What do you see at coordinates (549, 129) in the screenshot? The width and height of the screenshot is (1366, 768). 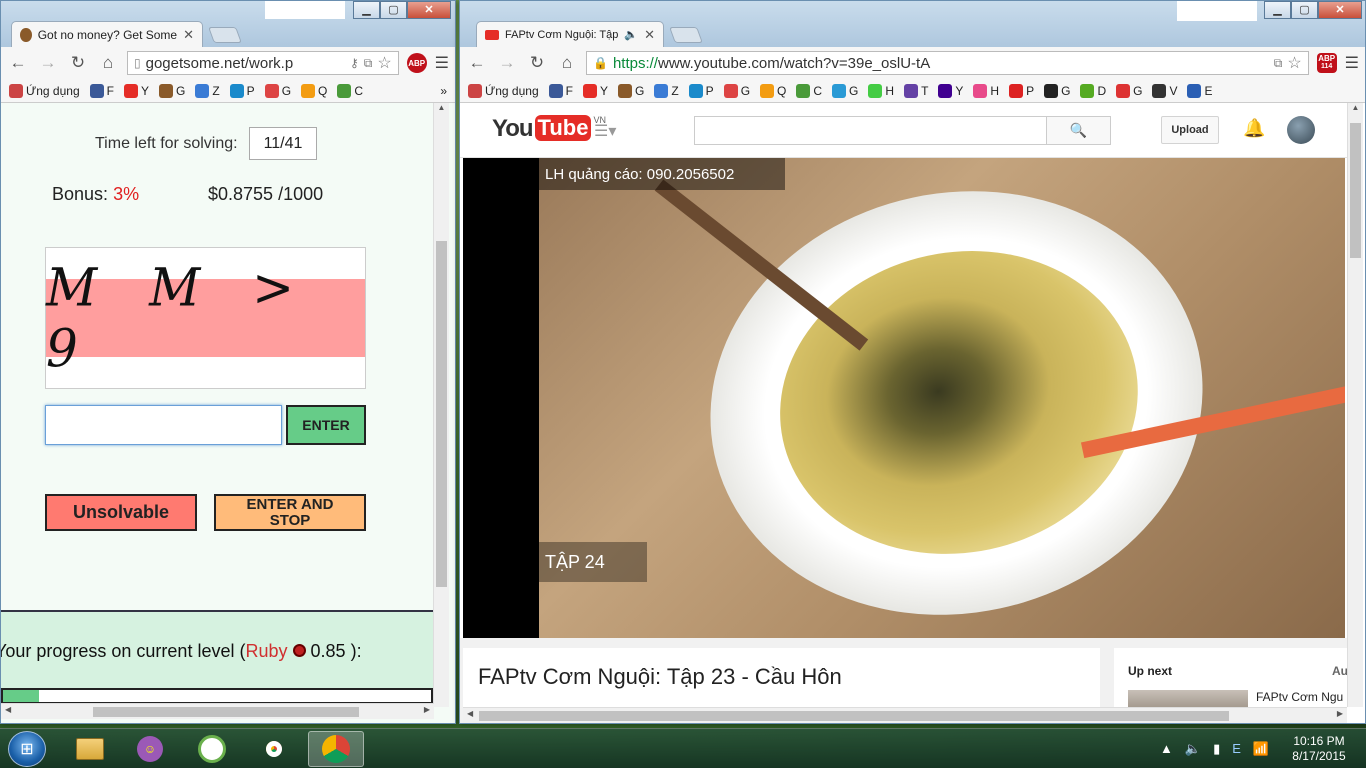 I see `youtube-logo: You Tube VN` at bounding box center [549, 129].